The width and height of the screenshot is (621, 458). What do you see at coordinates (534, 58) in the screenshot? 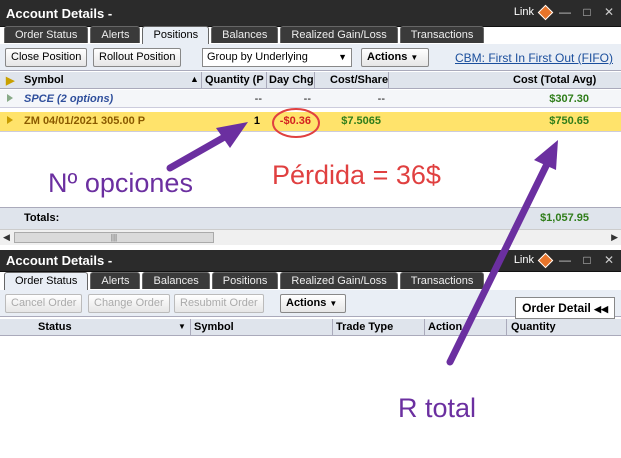
I see `cost-basis-method-link: CBM: First In First Out (FIFO)` at bounding box center [534, 58].